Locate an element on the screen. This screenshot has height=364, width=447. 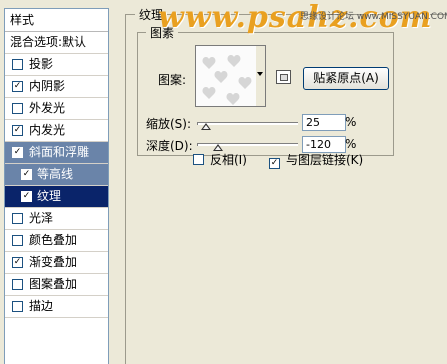
satin-checkbox is located at coordinates (17, 218).